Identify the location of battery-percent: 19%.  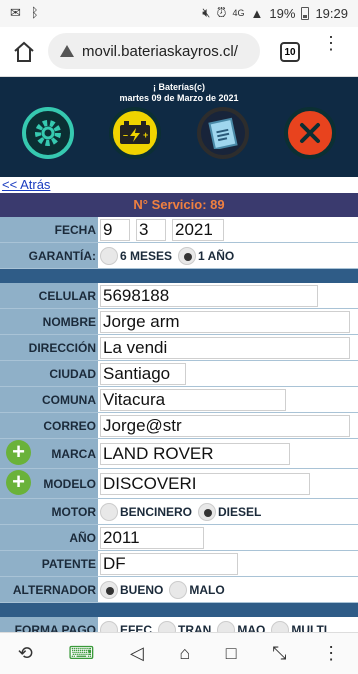
(282, 13).